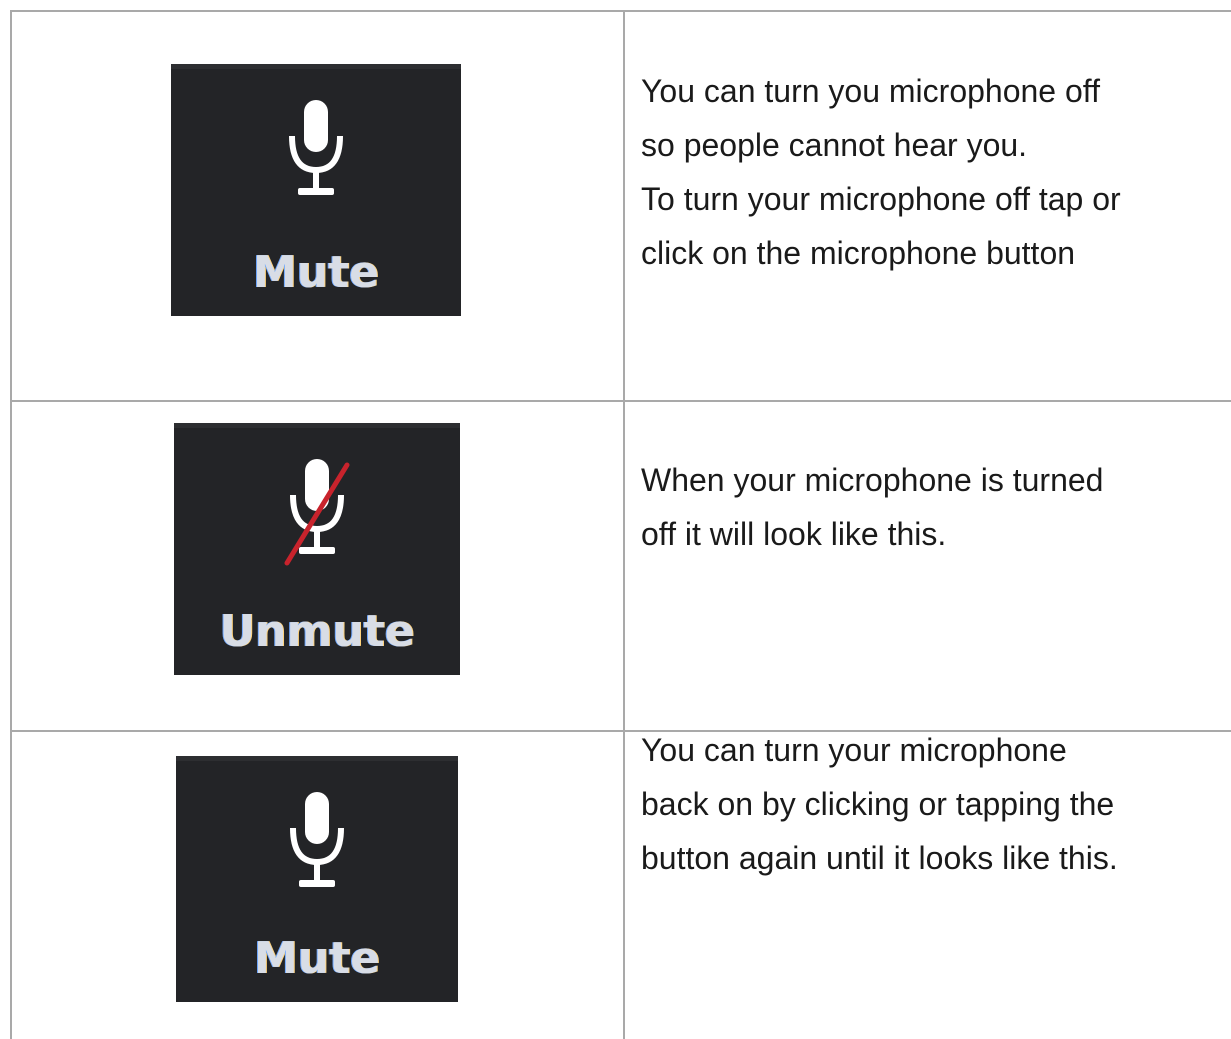 The image size is (1231, 1039). Describe the element at coordinates (317, 631) in the screenshot. I see `button-label: Unmute` at that location.